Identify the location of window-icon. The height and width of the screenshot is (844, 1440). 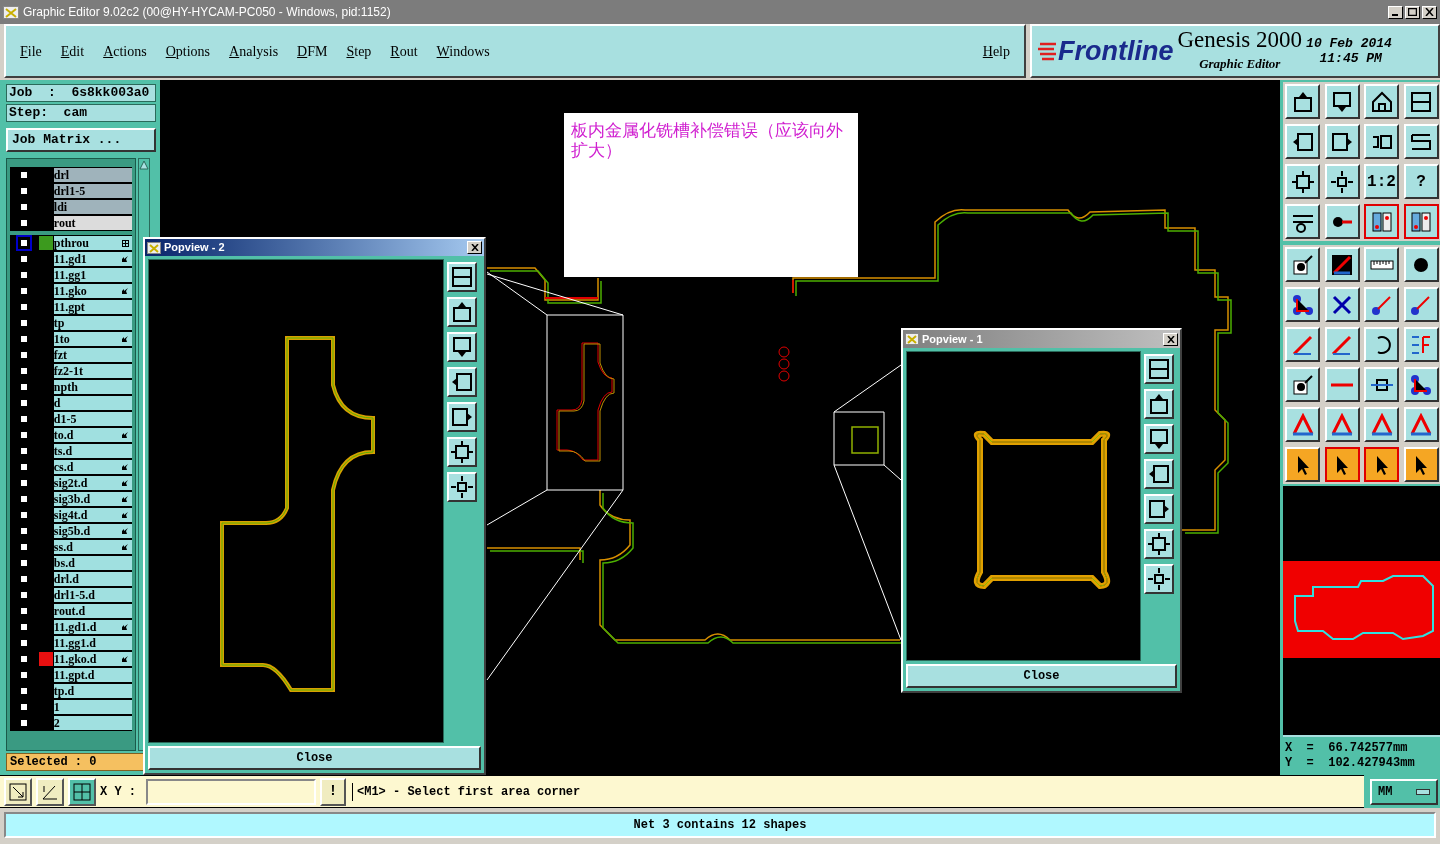
(462, 277).